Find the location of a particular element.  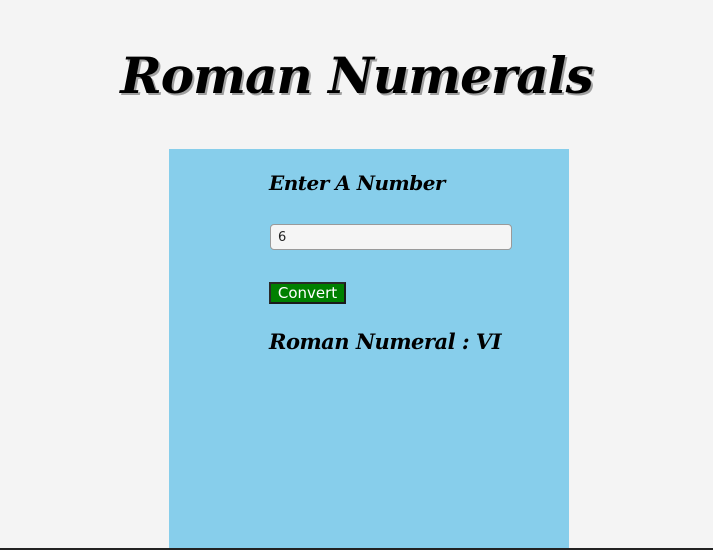

convert-button: Convert is located at coordinates (307, 293).